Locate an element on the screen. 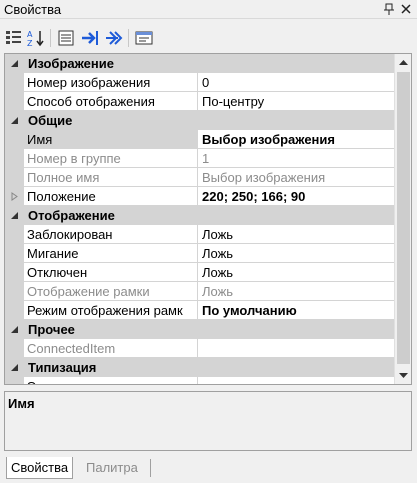  expand-icon is located at coordinates (14, 196).